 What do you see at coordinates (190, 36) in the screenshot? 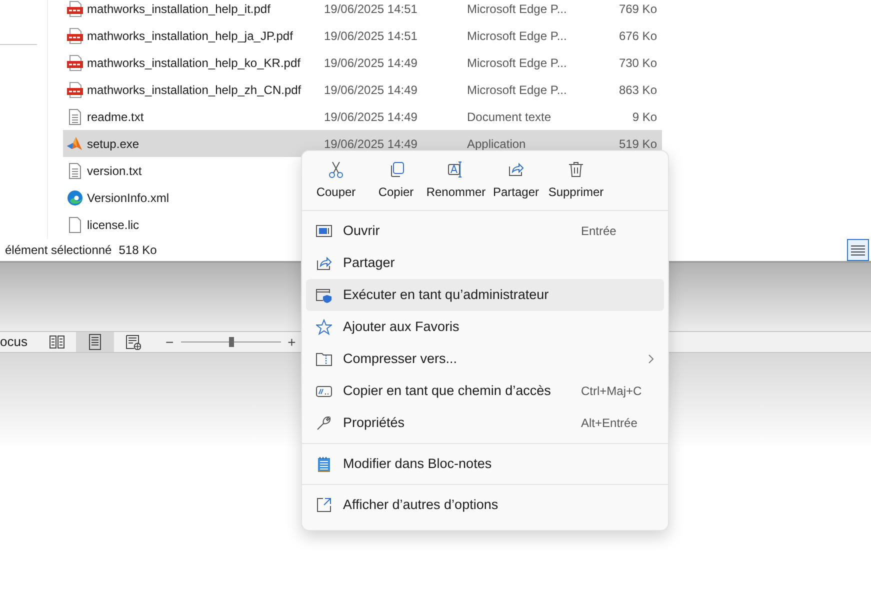
I see `file-name: mathworks_installation_help_ja_JP.pdf` at bounding box center [190, 36].